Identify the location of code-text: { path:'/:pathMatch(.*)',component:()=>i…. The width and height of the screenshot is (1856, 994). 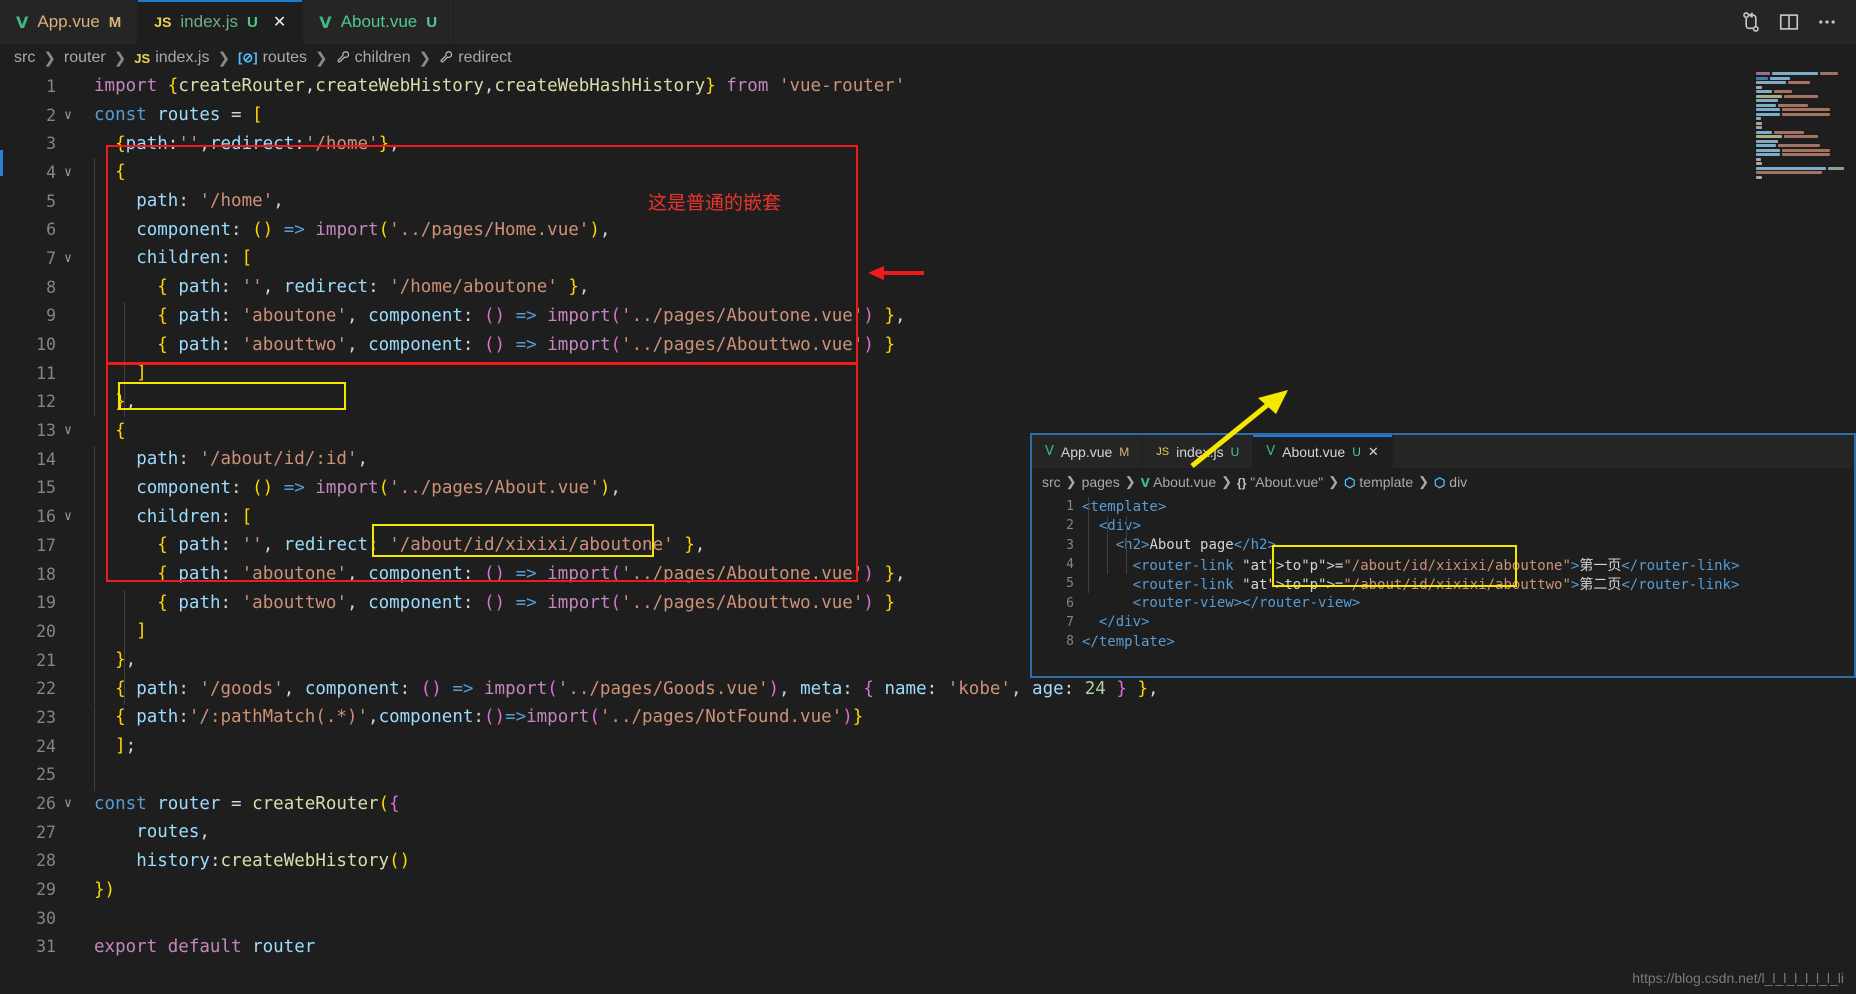
(489, 717).